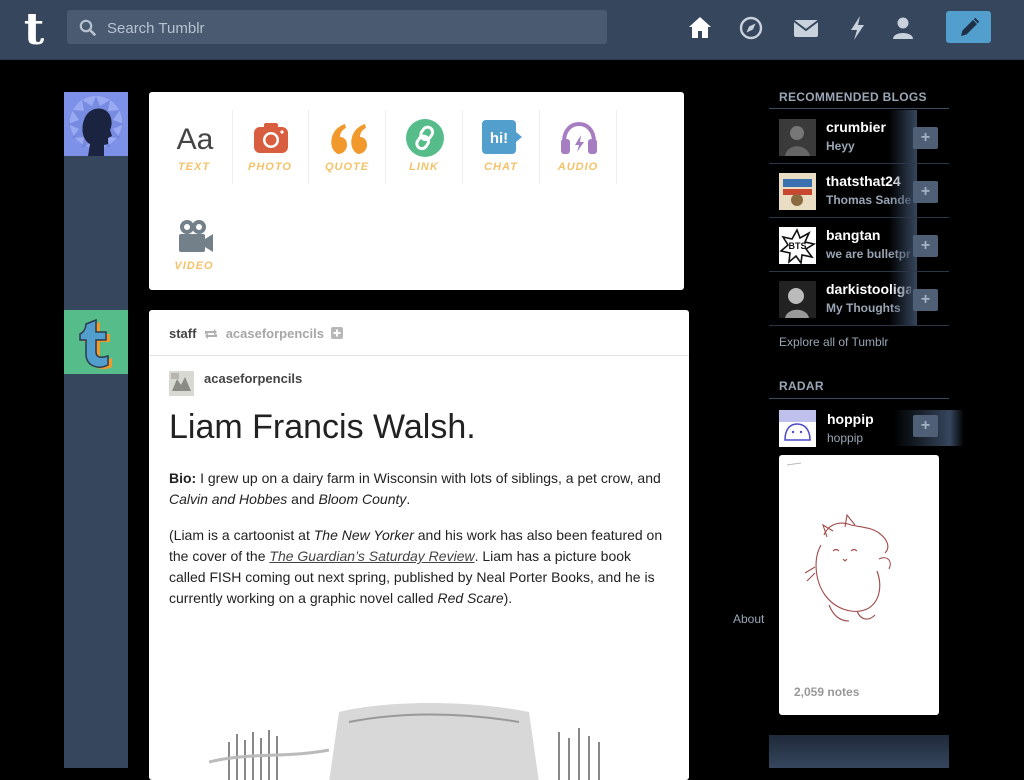  I want to click on recommended-blog-item: darkistooligan My Thoughts +, so click(859, 299).